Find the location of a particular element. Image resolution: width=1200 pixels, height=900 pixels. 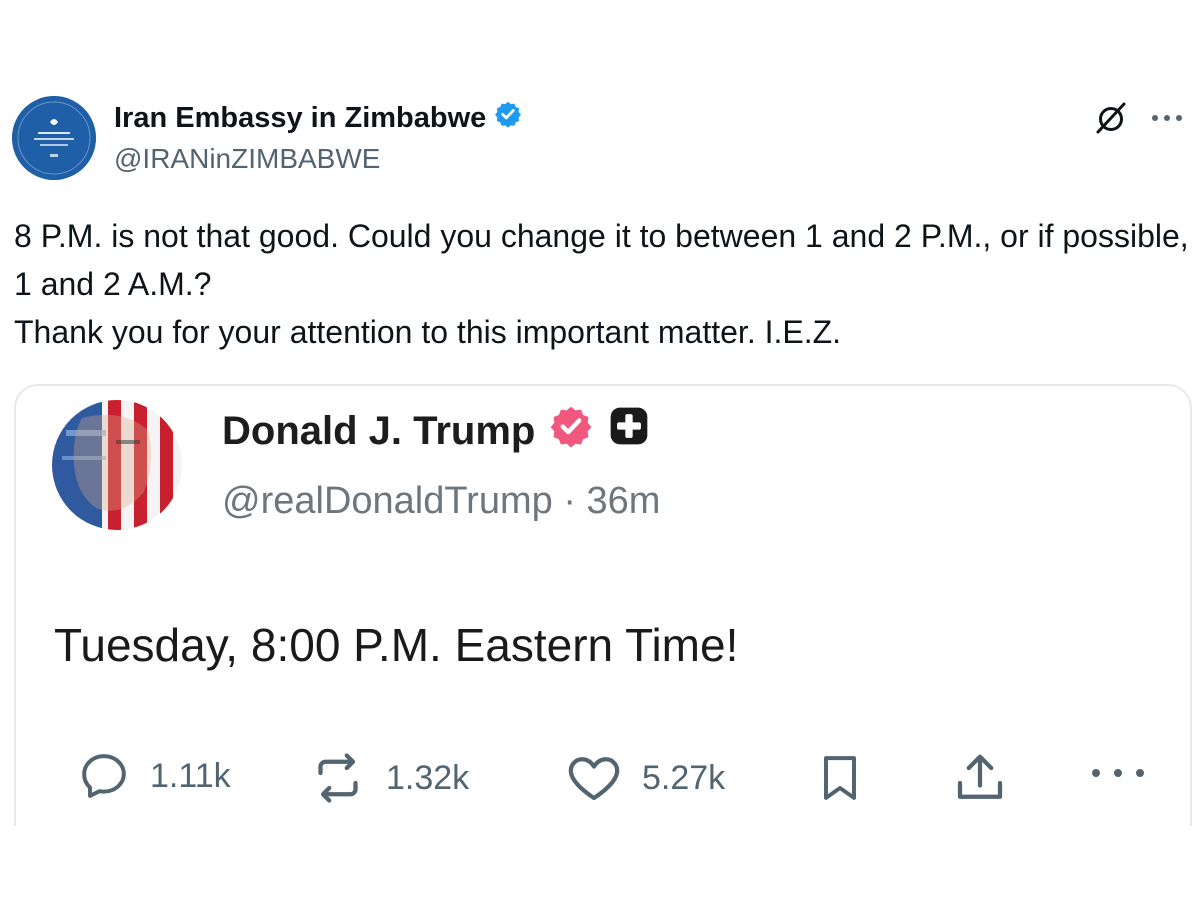

grok-slash-circle-icon is located at coordinates (1111, 118).